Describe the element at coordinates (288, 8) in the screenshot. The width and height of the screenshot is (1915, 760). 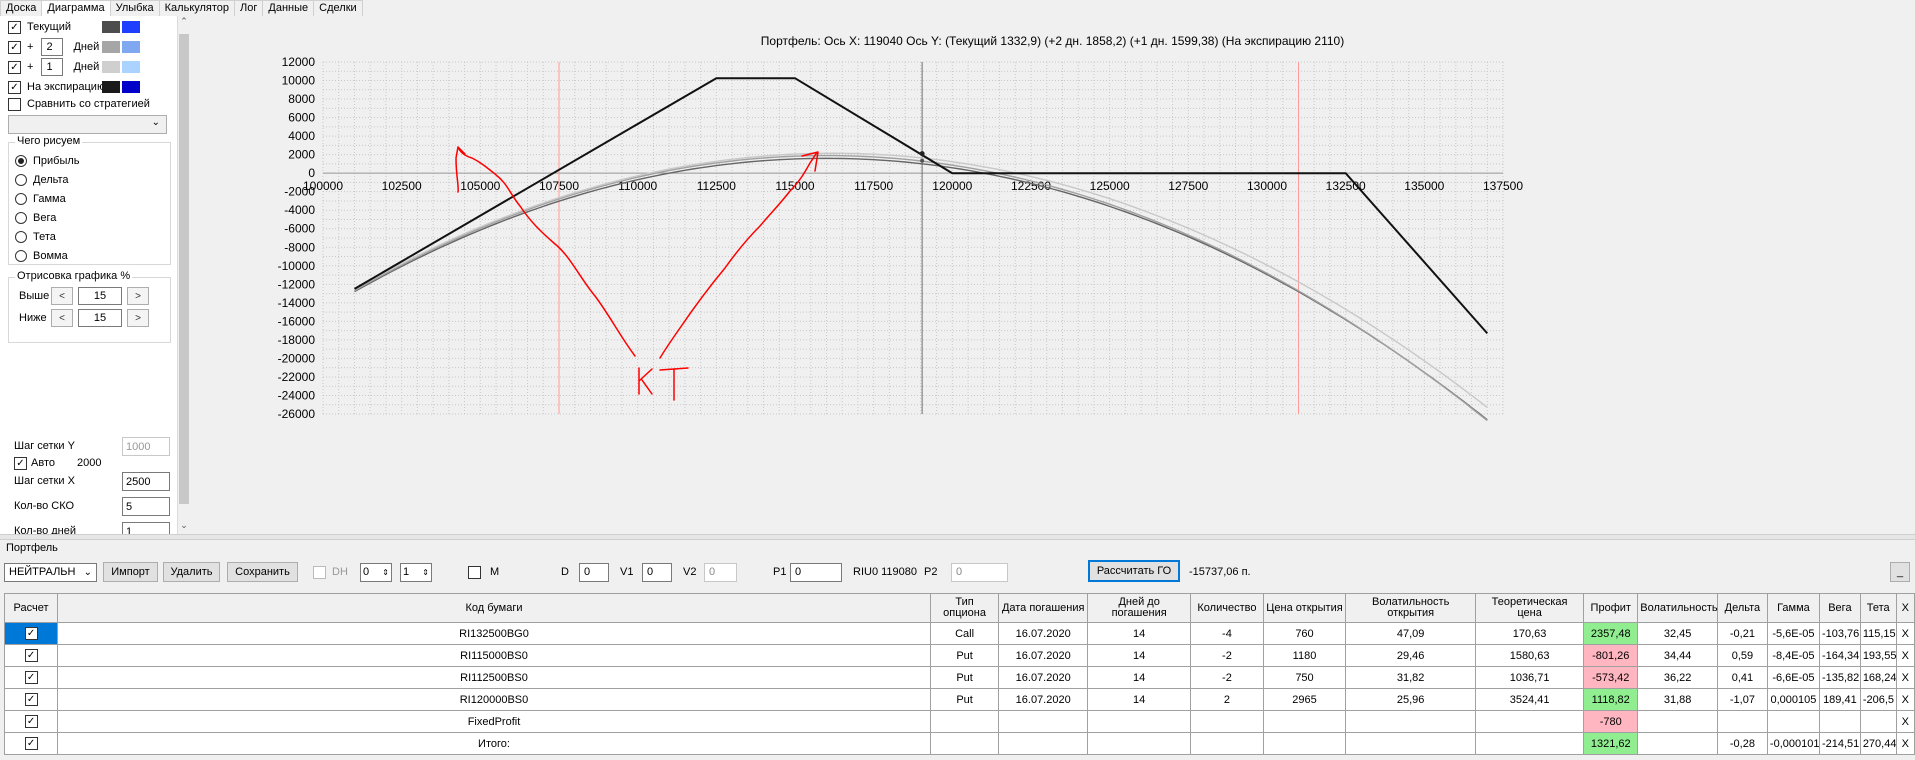
I see `tab-5: Данные` at that location.